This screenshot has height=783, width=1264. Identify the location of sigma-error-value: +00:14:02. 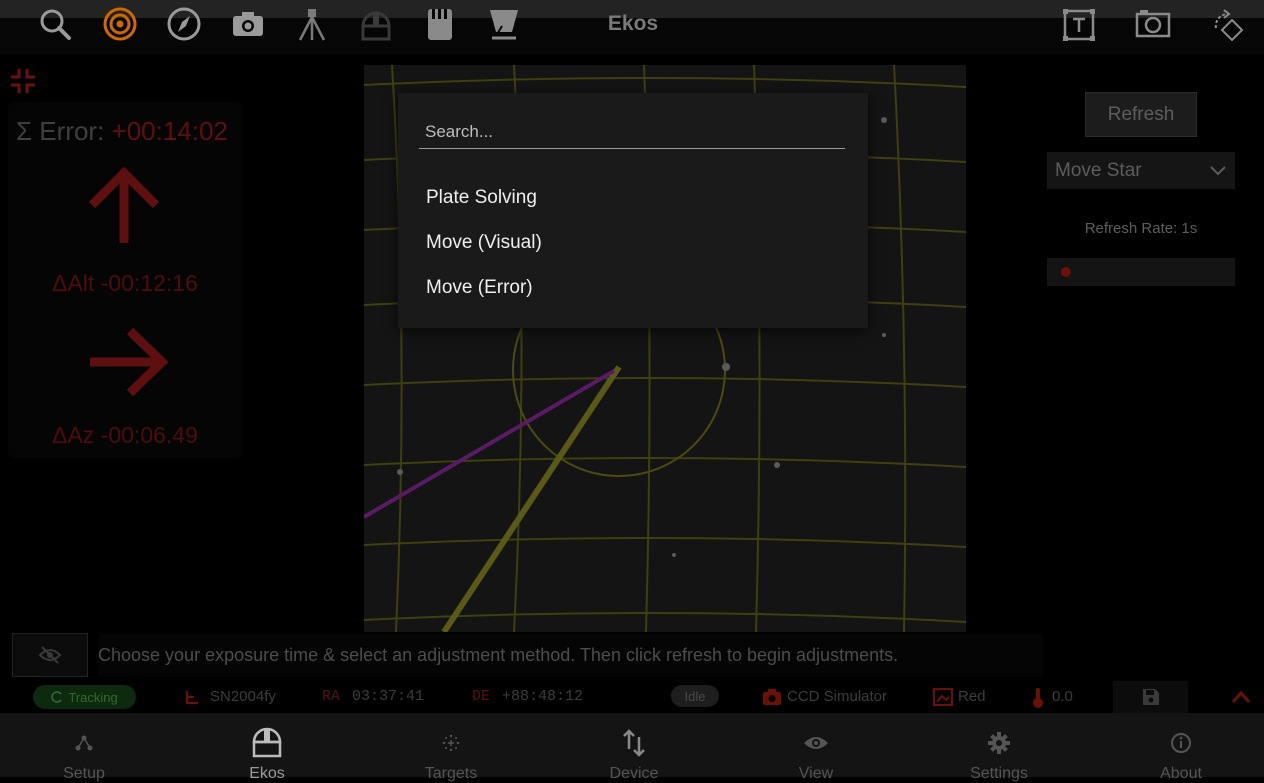
(169, 131).